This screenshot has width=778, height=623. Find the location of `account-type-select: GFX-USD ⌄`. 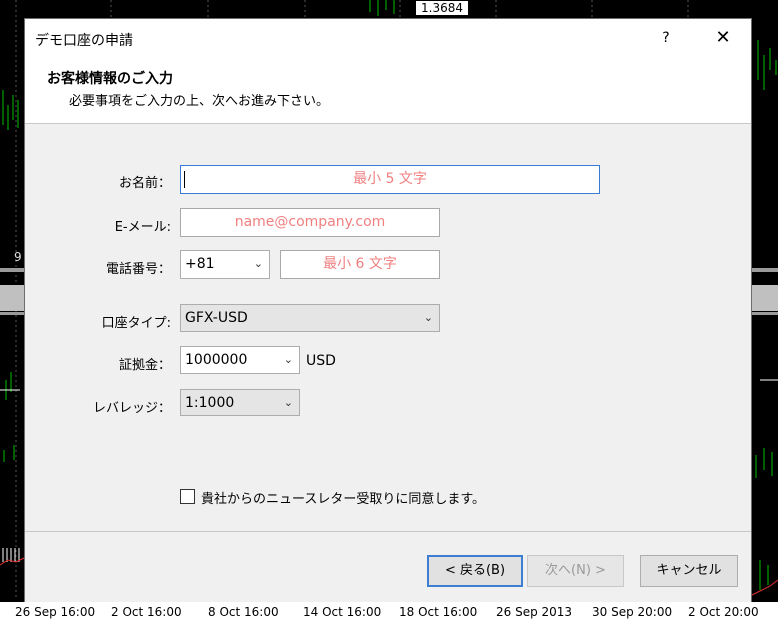

account-type-select: GFX-USD ⌄ is located at coordinates (310, 318).